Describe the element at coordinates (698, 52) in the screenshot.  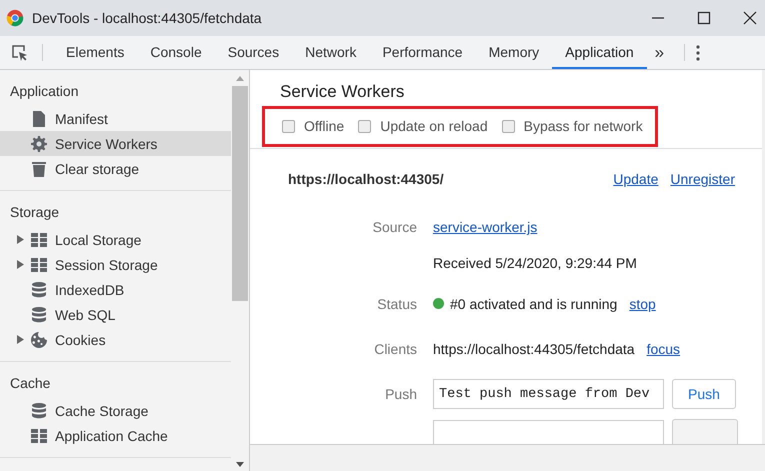
I see `more-options-icon` at that location.